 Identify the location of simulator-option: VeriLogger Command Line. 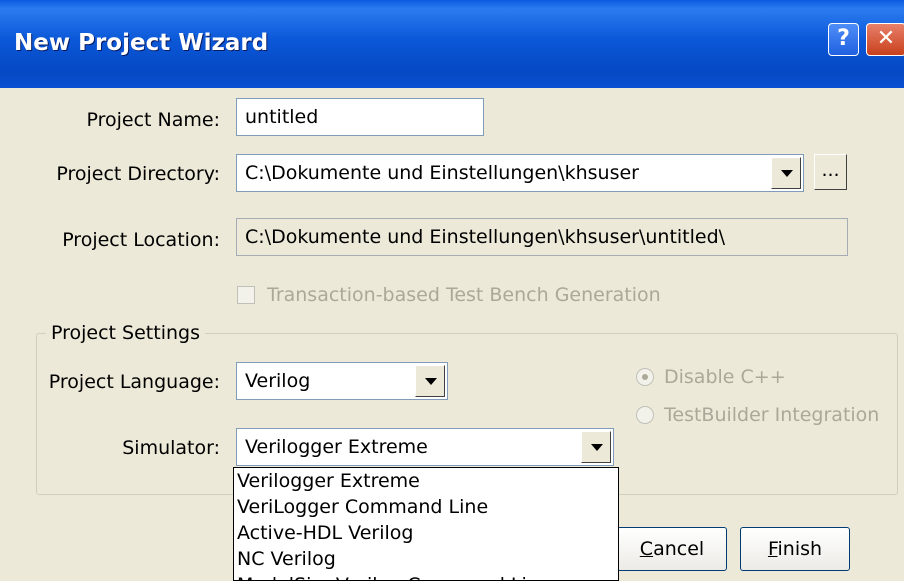
(426, 507).